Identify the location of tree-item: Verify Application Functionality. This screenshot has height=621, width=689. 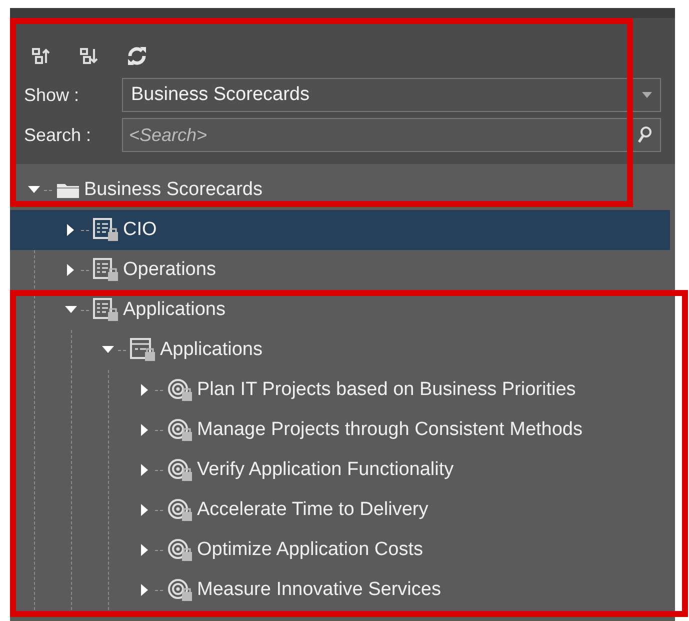
(340, 470).